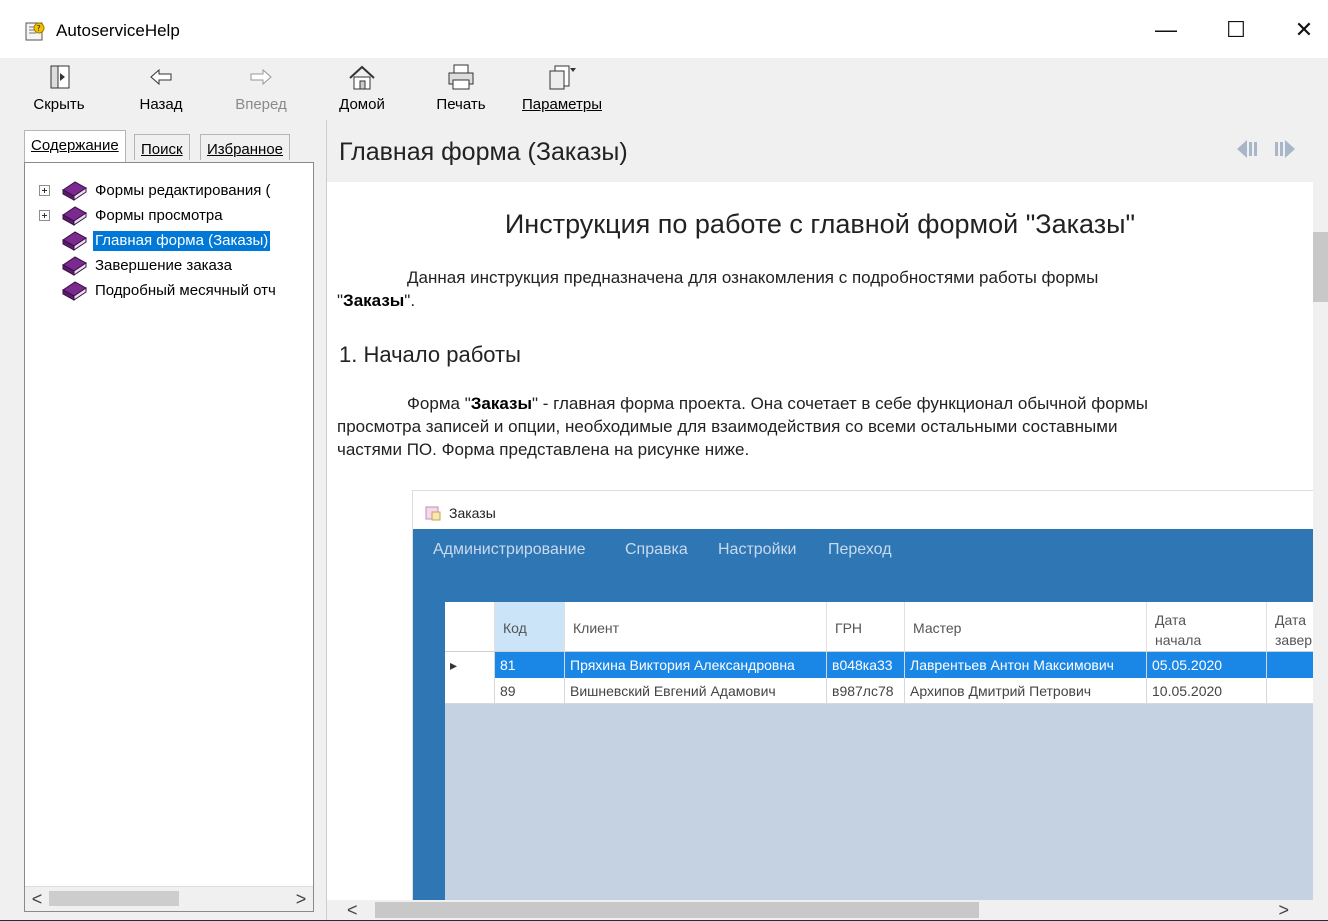 The width and height of the screenshot is (1328, 921). I want to click on print-button: Печать, so click(461, 89).